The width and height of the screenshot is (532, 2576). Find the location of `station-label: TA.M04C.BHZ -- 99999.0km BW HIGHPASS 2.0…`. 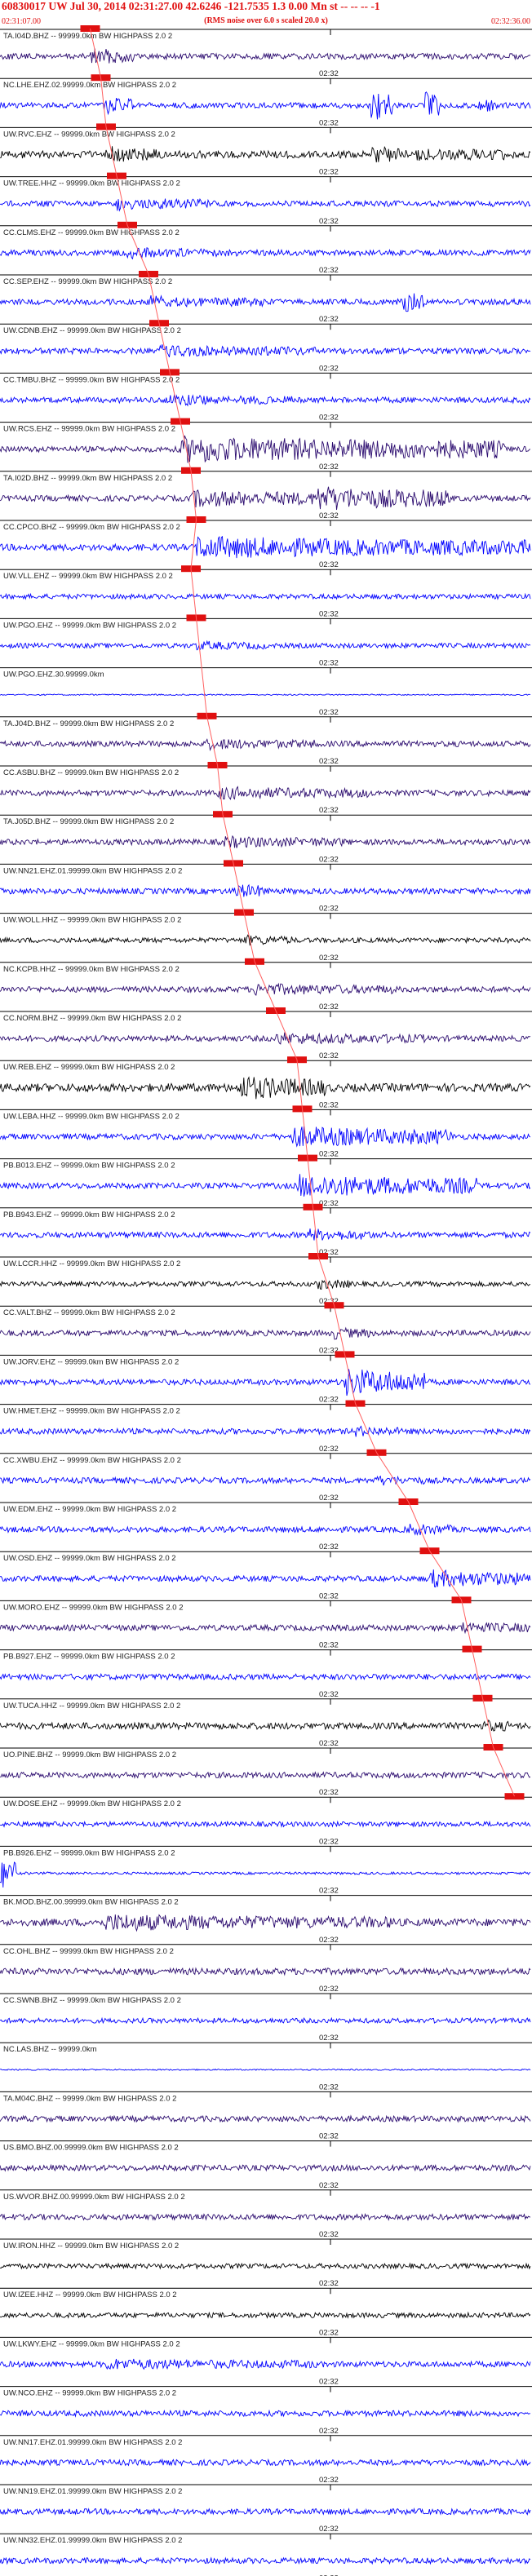

station-label: TA.M04C.BHZ -- 99999.0km BW HIGHPASS 2.0… is located at coordinates (89, 2098).